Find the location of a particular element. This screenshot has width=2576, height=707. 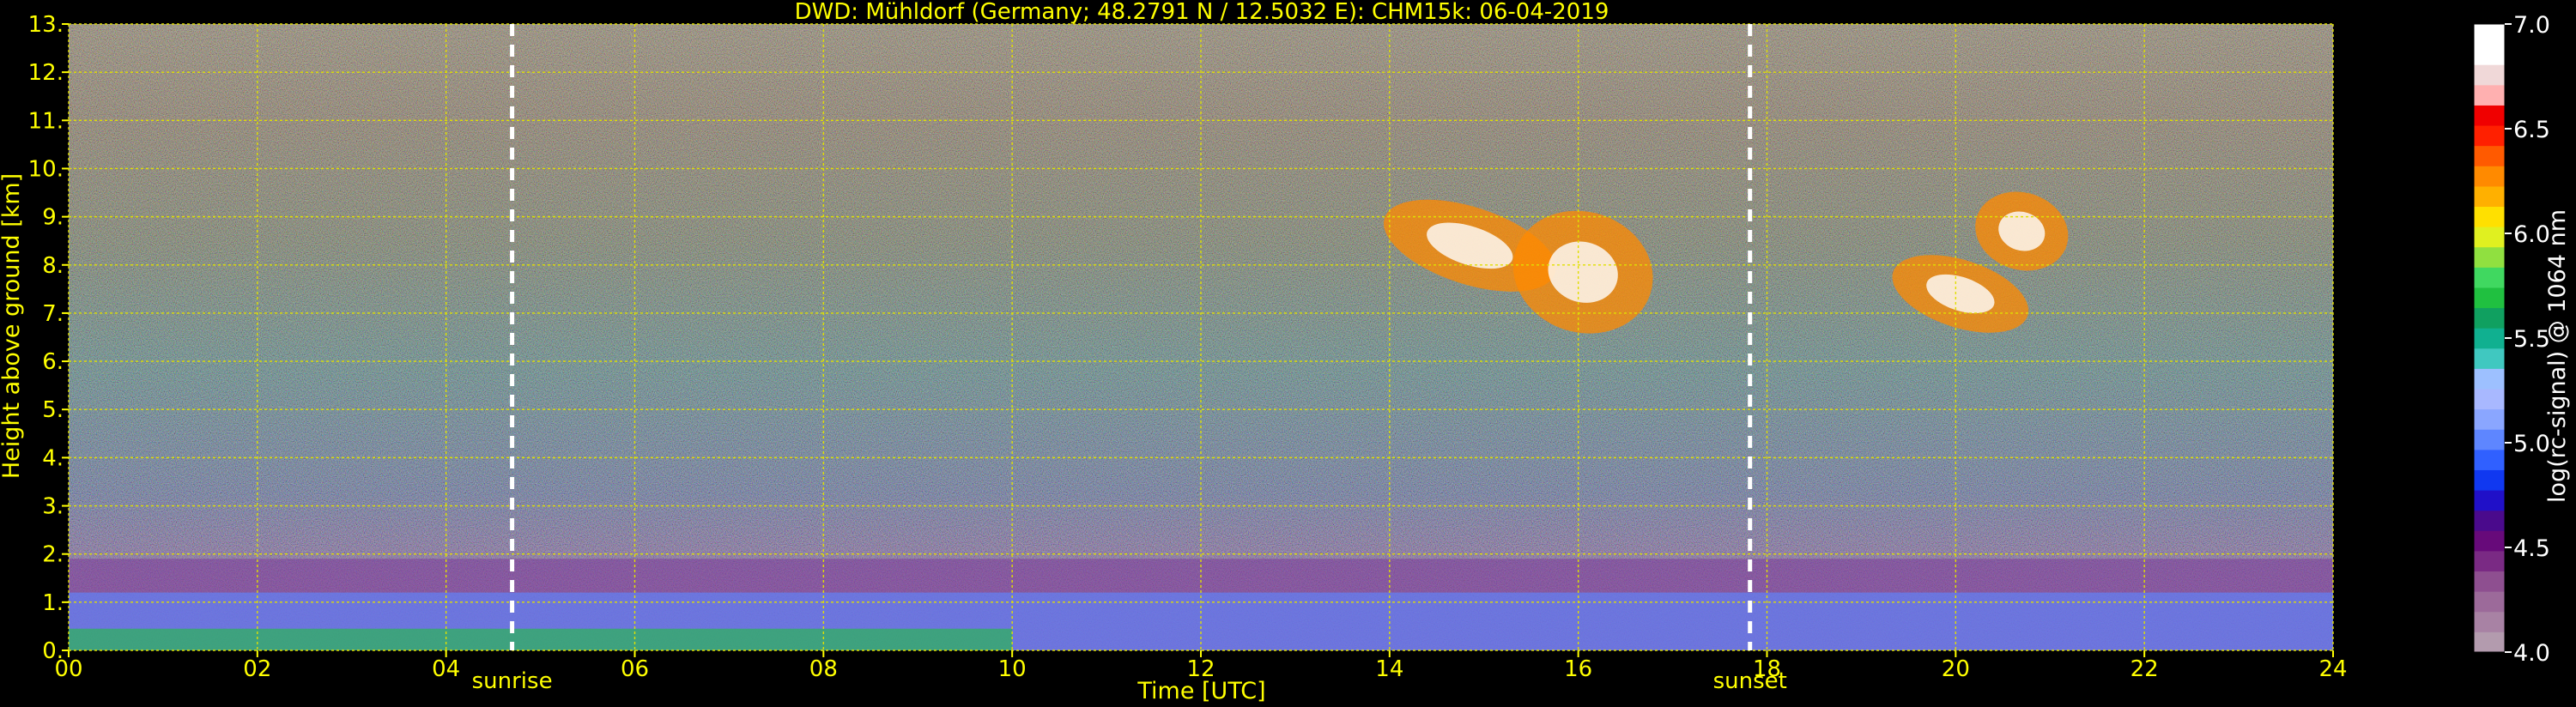

x-tick-label: 20 is located at coordinates (1956, 669).